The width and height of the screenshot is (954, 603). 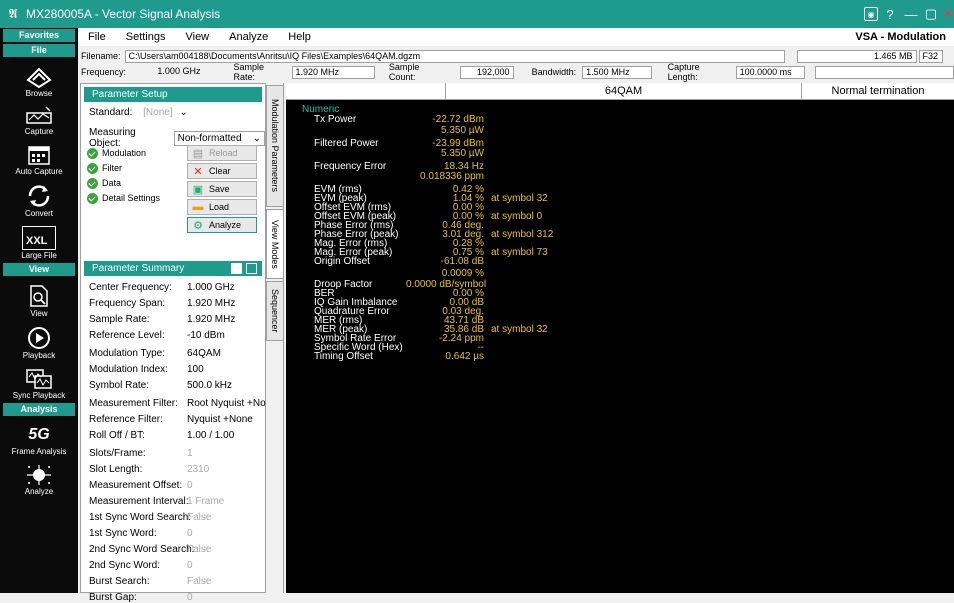 I want to click on sidebar-header-view: View, so click(x=39, y=269).